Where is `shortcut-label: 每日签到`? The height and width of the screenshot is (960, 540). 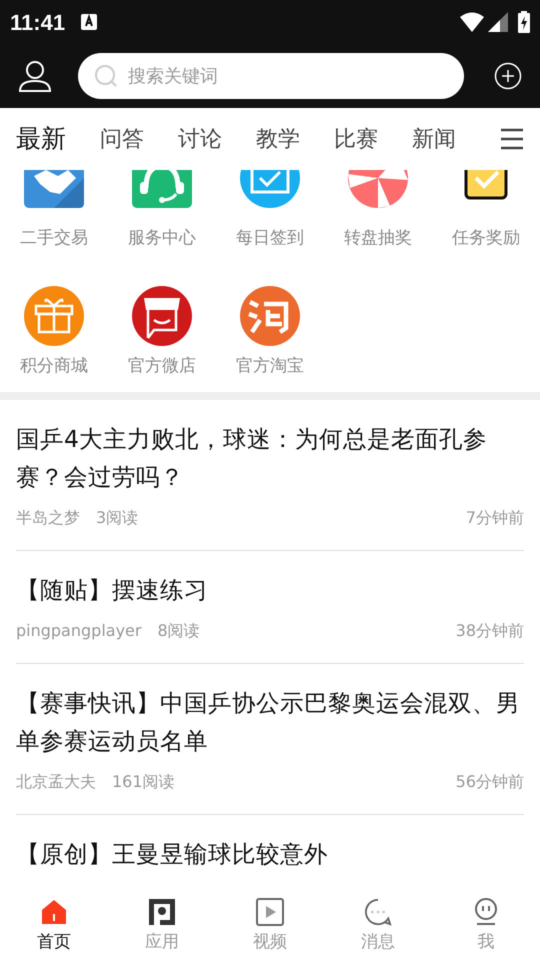
shortcut-label: 每日签到 is located at coordinates (270, 239).